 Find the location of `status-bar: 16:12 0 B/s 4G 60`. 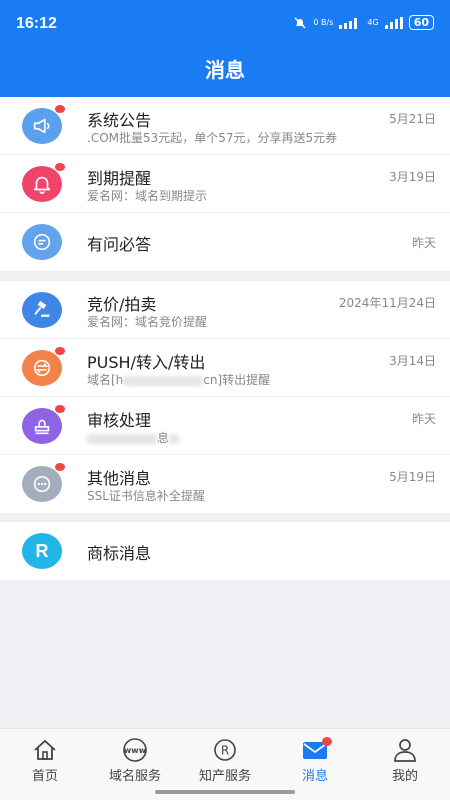

status-bar: 16:12 0 B/s 4G 60 is located at coordinates (225, 25).